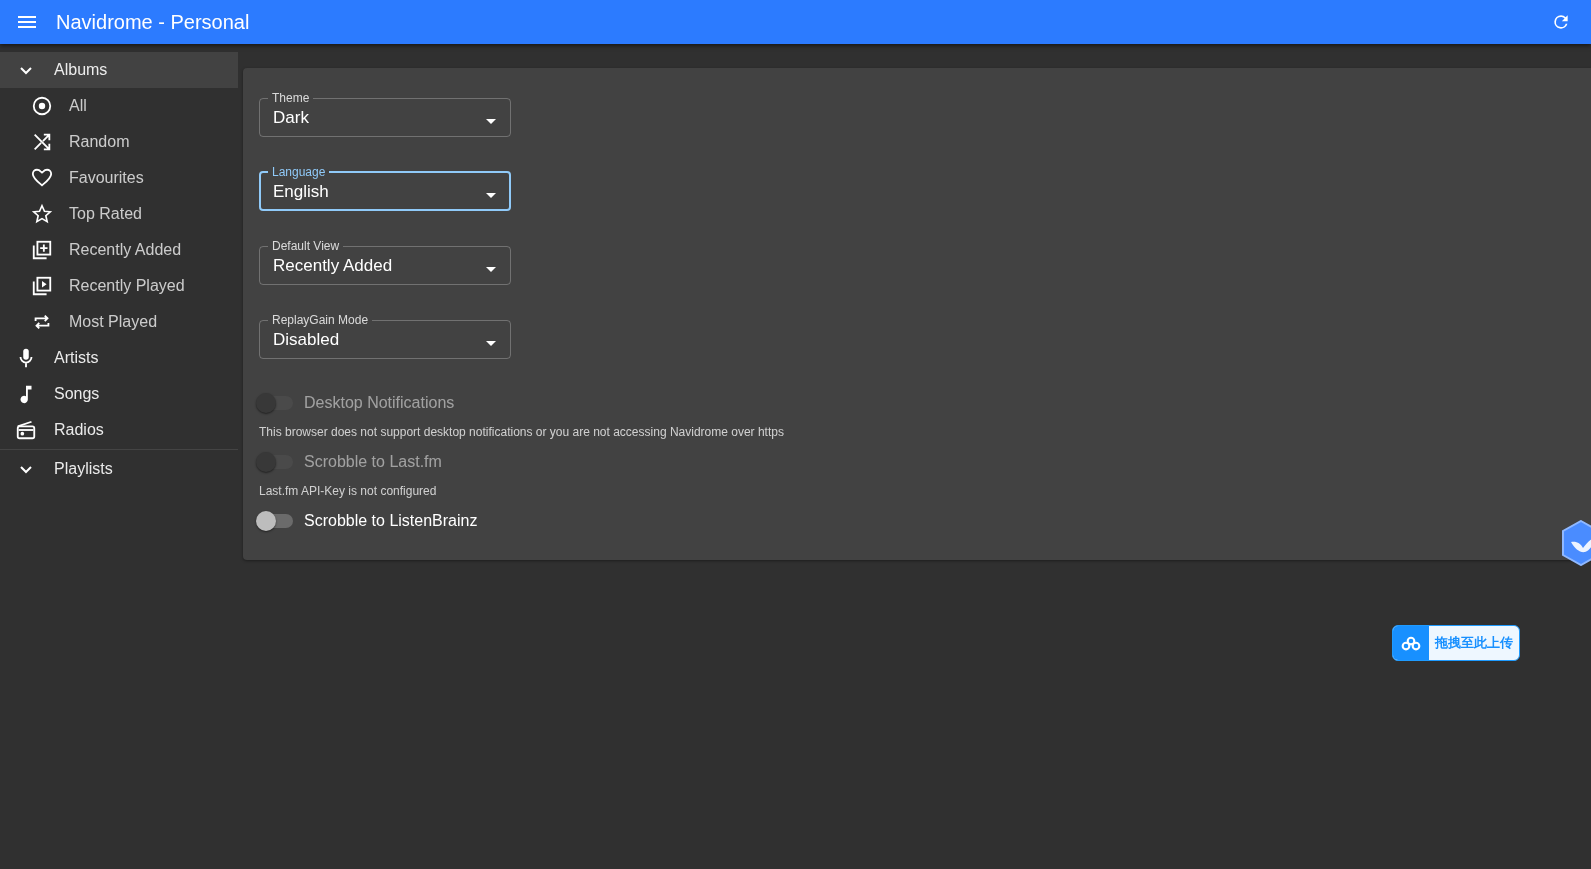  Describe the element at coordinates (119, 358) in the screenshot. I see `sidebar-item: Artists` at that location.